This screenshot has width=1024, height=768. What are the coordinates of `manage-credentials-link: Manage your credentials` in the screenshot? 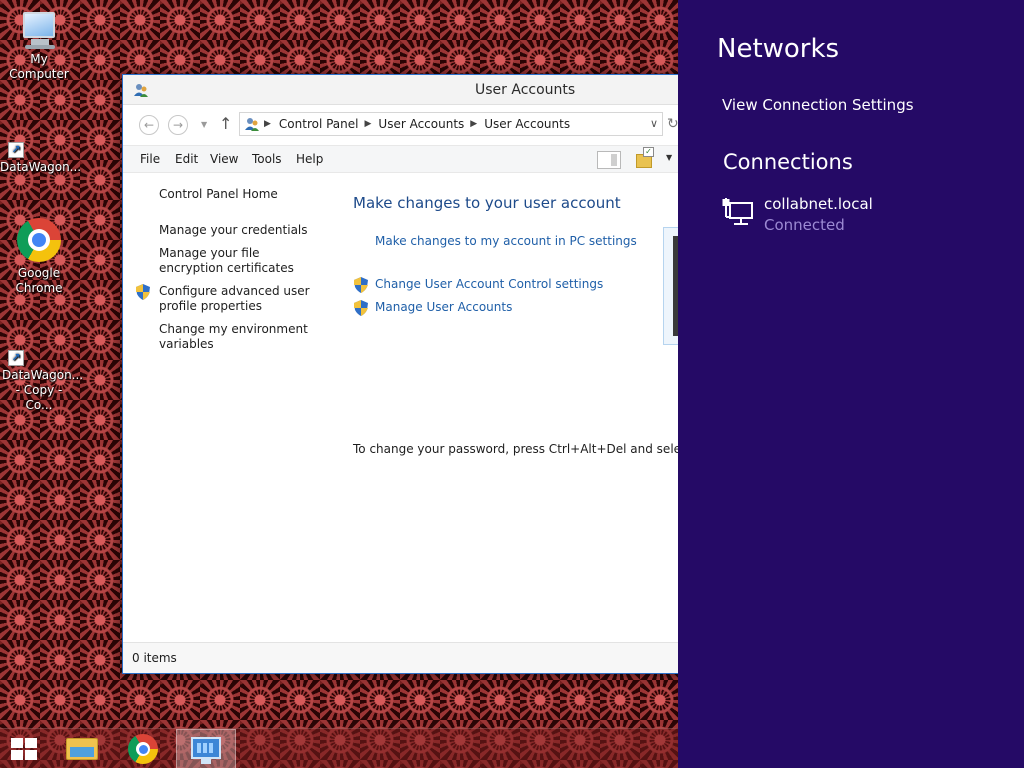 It's located at (243, 230).